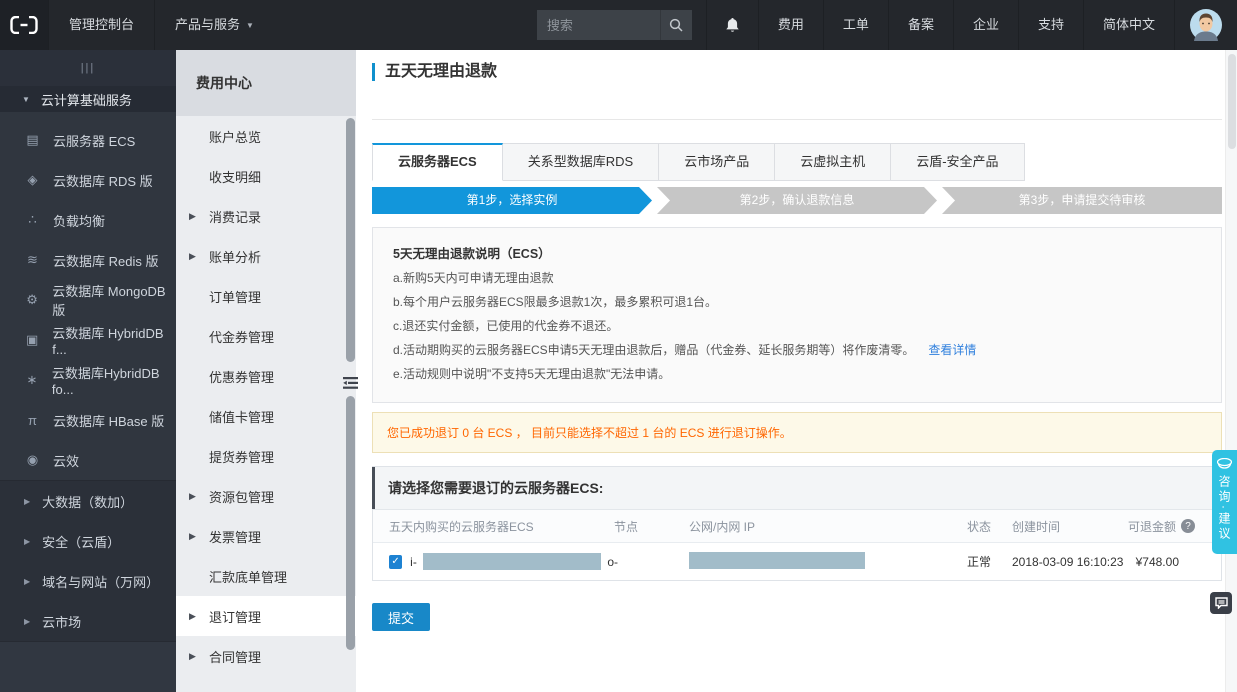  Describe the element at coordinates (266, 616) in the screenshot. I see `submenu-item-unsubscribe-management: ▶ 退订管理` at that location.